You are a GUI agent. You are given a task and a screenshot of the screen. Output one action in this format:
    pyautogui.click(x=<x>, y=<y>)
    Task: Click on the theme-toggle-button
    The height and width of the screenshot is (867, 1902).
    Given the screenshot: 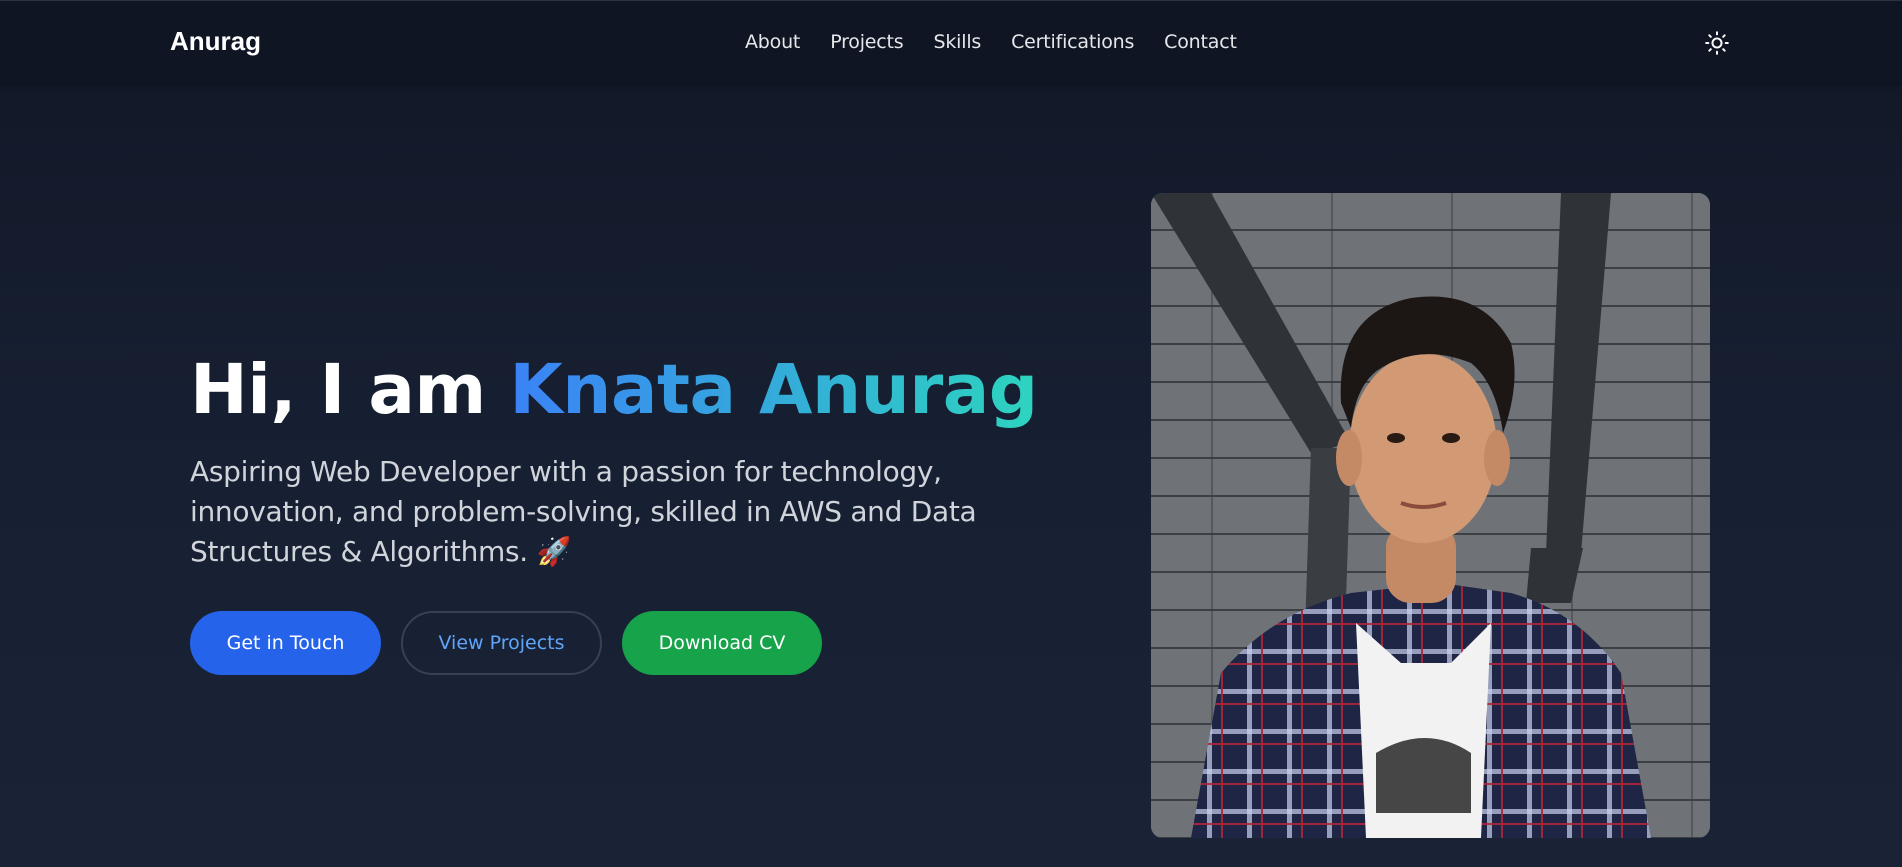 What is the action you would take?
    pyautogui.click(x=1717, y=43)
    